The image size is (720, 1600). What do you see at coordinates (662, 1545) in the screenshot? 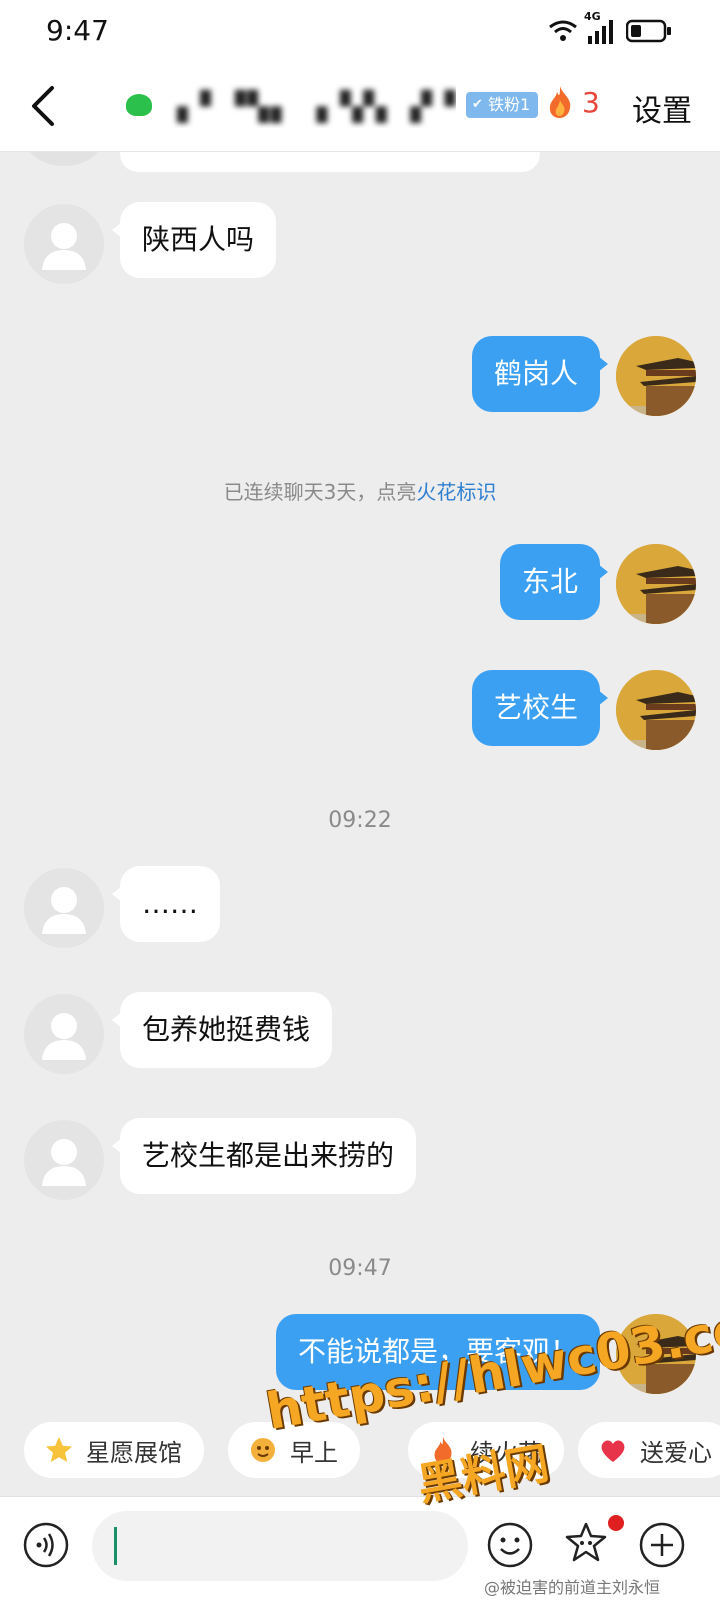
I see `plus-icon` at bounding box center [662, 1545].